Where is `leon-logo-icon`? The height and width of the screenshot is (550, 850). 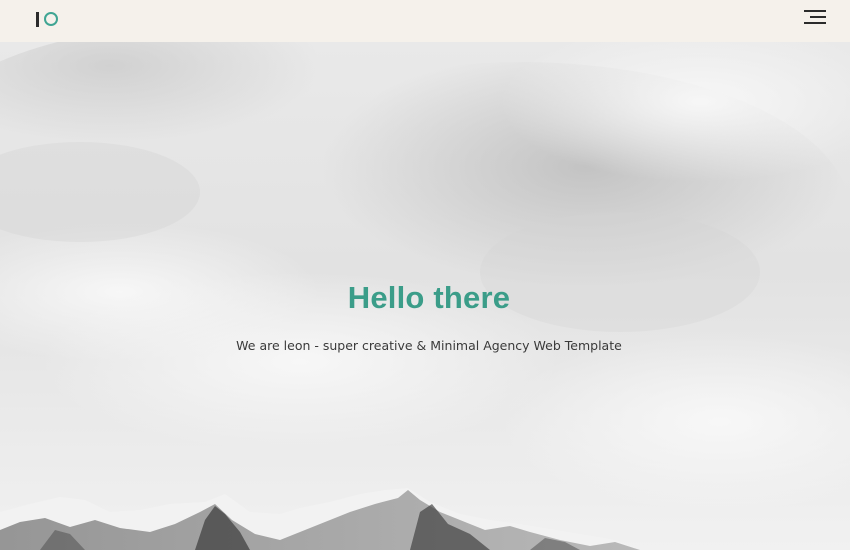
leon-logo-icon is located at coordinates (47, 19).